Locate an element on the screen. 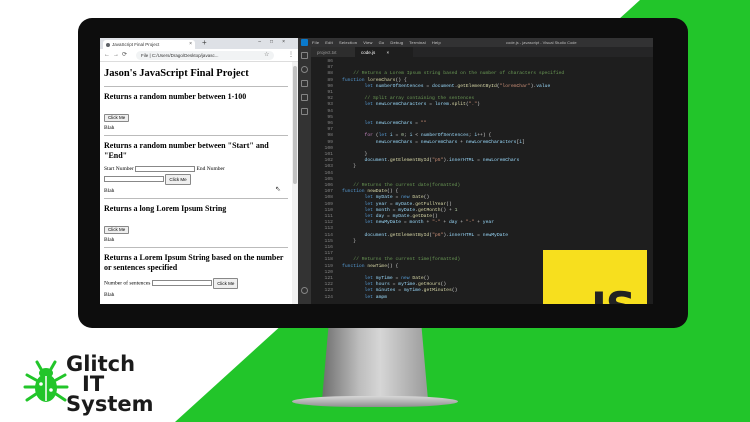  tab-code-js: code.js × is located at coordinates (384, 52).